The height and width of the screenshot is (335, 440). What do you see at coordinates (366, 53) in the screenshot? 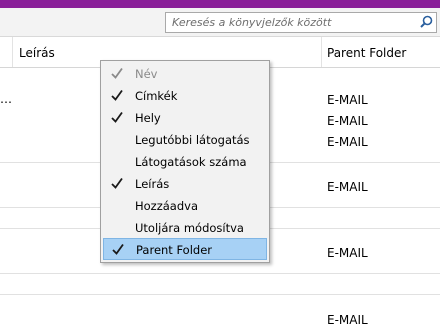
I see `column-header-parent-folder: Parent Folder` at bounding box center [366, 53].